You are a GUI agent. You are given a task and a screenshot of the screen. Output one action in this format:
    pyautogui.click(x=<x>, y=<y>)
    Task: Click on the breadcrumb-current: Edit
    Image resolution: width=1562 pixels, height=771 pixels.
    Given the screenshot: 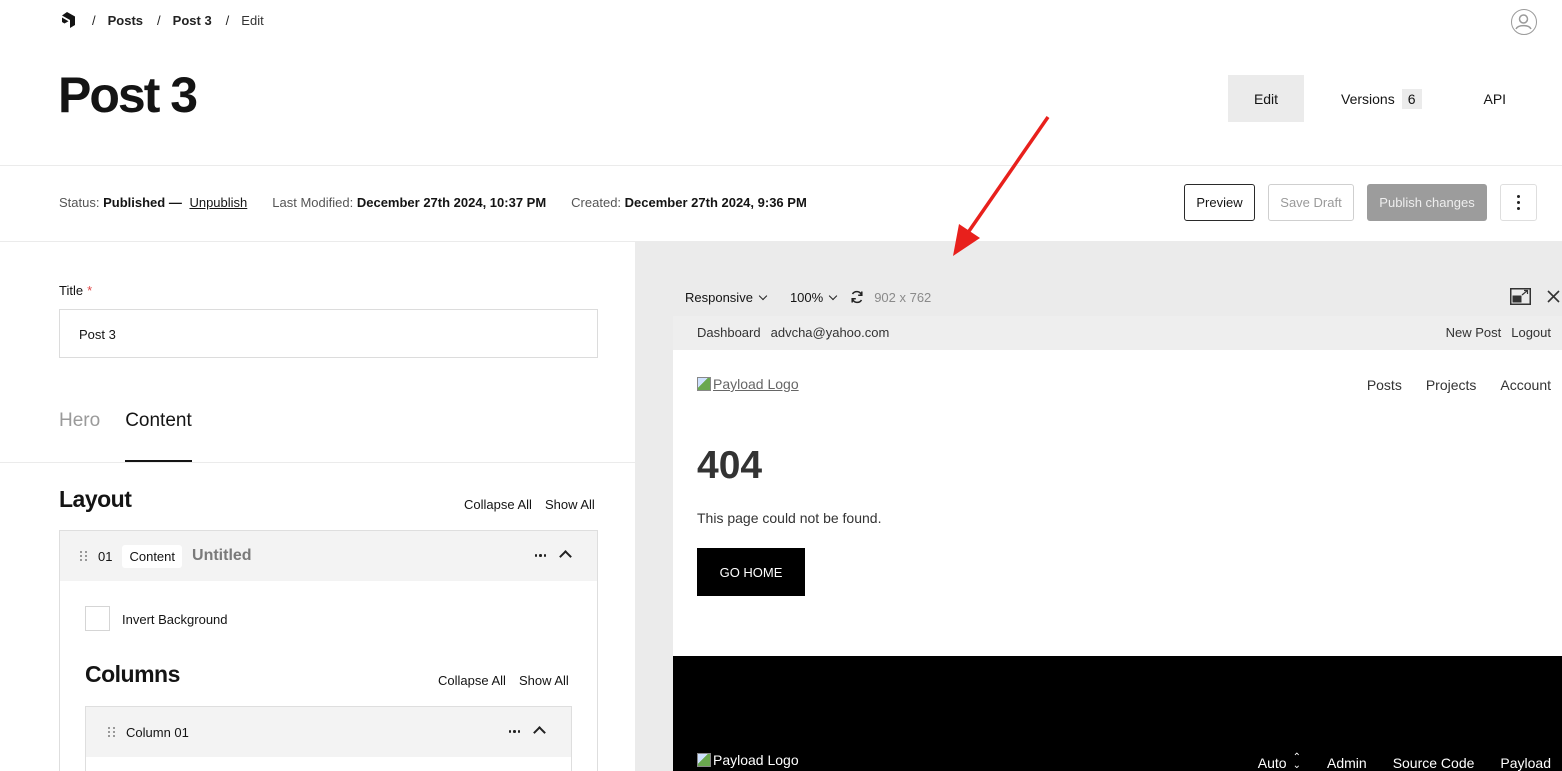 What is the action you would take?
    pyautogui.click(x=252, y=20)
    